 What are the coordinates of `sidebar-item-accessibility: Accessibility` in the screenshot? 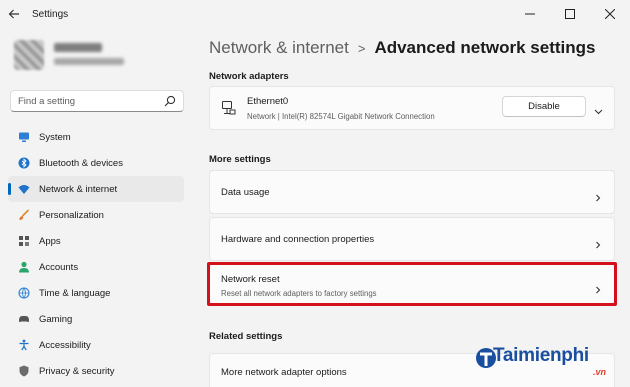 It's located at (96, 345).